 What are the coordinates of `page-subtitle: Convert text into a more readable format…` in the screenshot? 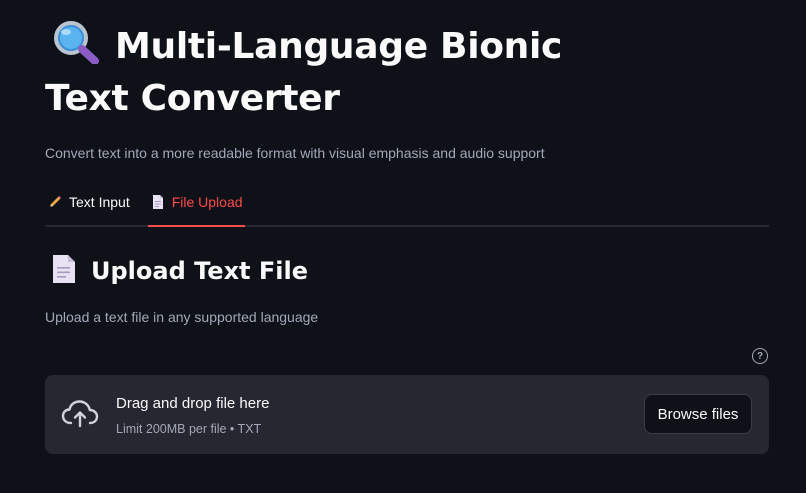 It's located at (295, 153).